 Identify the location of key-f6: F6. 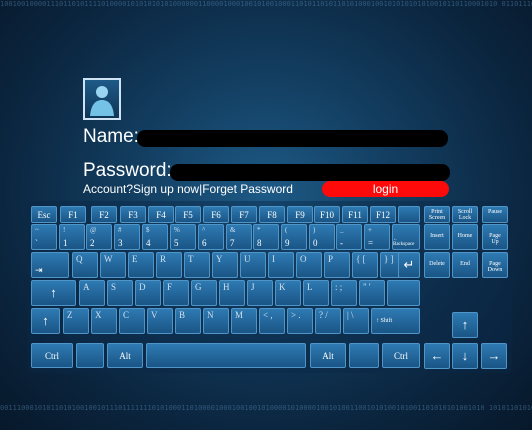
(216, 214).